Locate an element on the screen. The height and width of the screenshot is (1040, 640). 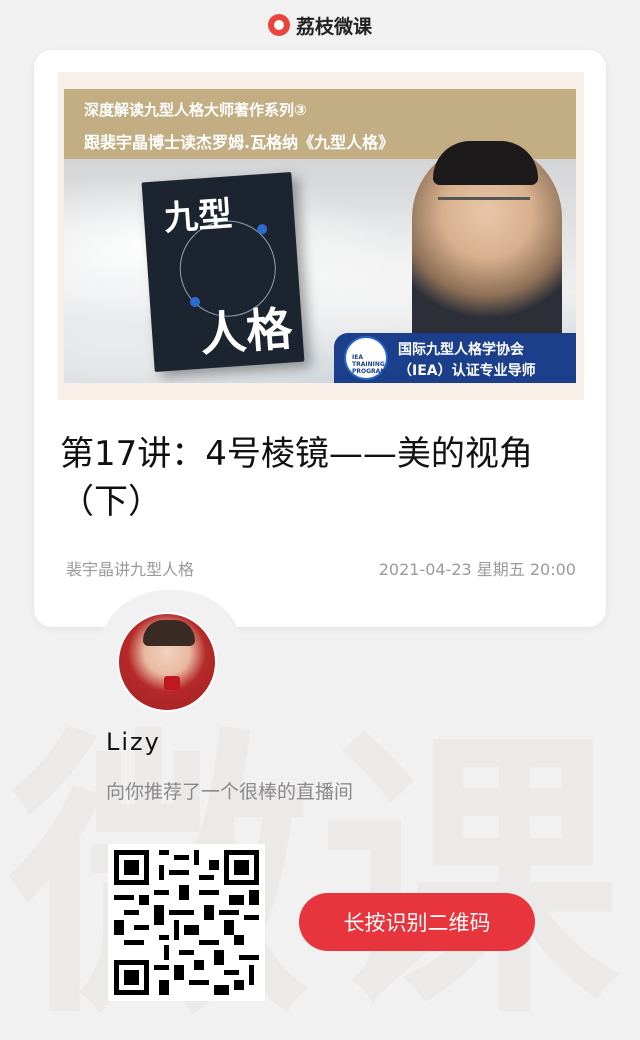
iea-badge-text: IEA TRAINING PROGRAM is located at coordinates (369, 364).